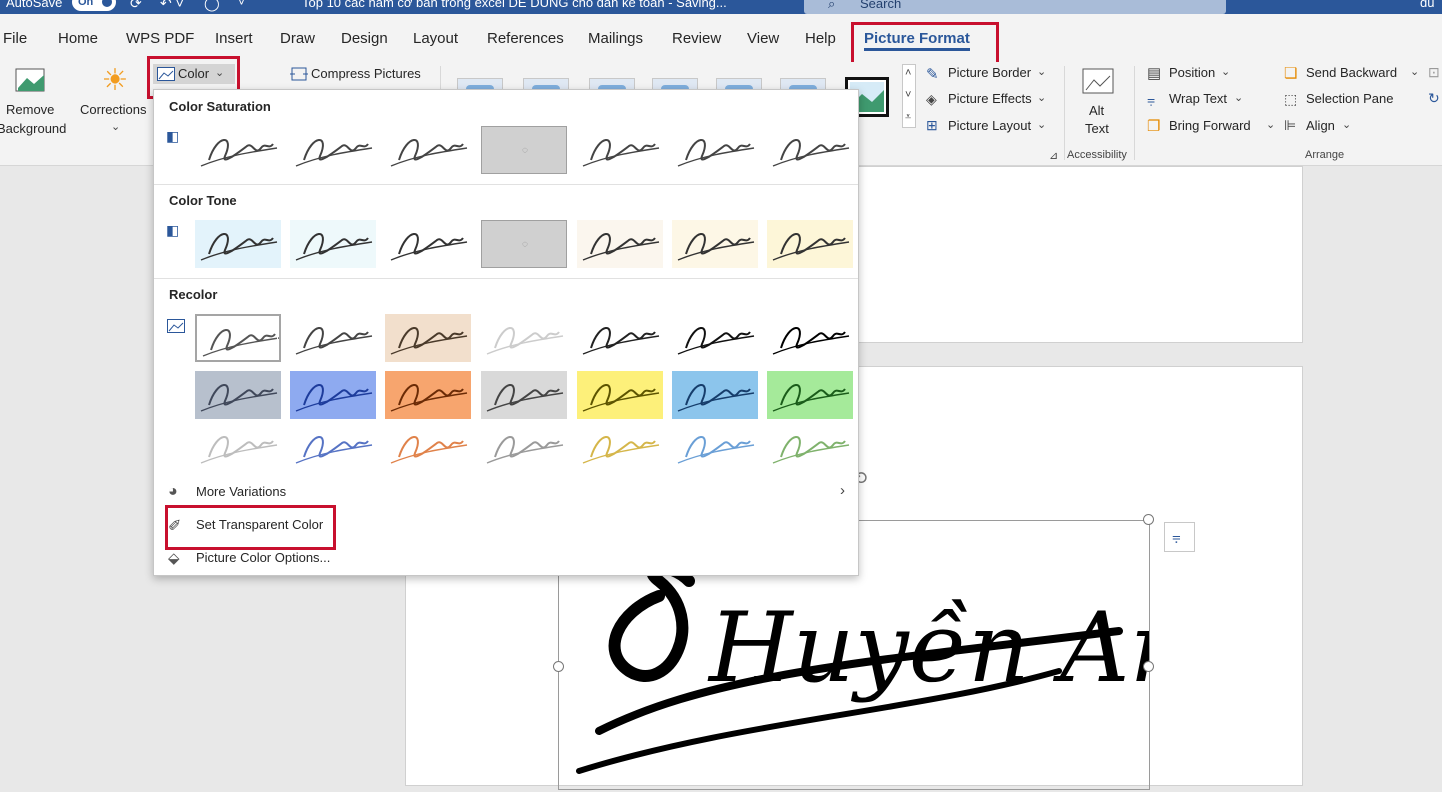 The height and width of the screenshot is (792, 1442). What do you see at coordinates (1198, 98) in the screenshot?
I see `wrap-text-button: Wrap Text` at bounding box center [1198, 98].